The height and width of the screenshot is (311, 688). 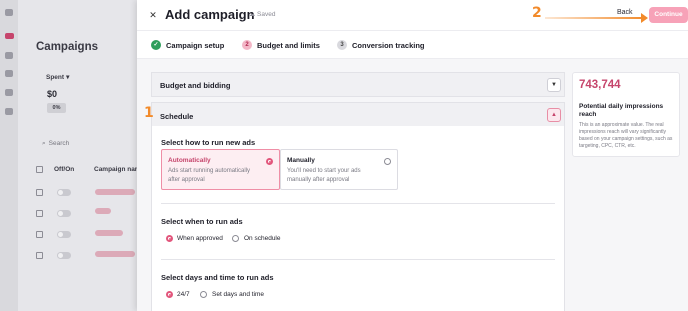 I want to click on saved-status: ☁ Saved, so click(x=262, y=14).